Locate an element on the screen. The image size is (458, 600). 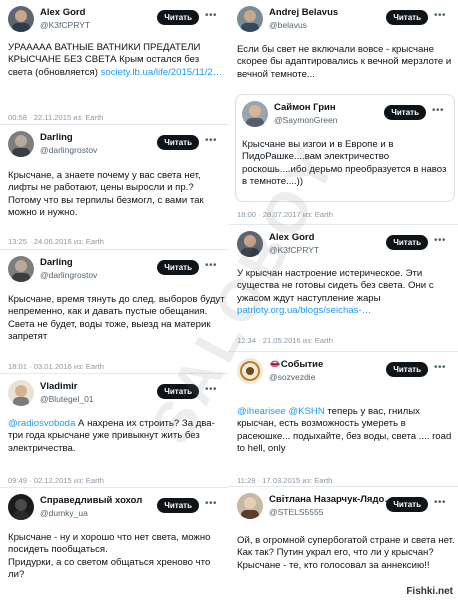
author-block: Світлана Назарчук-Лядова… @STELS5555 is located at coordinates (333, 506).